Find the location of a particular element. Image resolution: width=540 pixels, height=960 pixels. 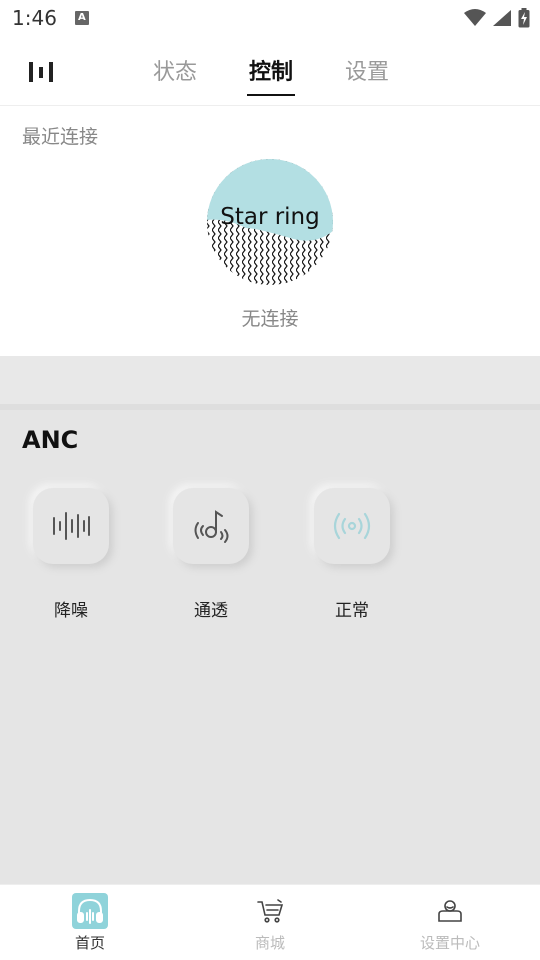

status-bar: 1:46 A is located at coordinates (270, 18).